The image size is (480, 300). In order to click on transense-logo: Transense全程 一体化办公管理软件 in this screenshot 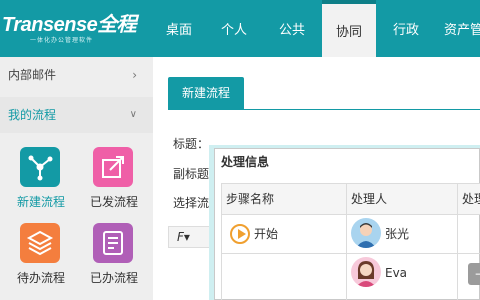, I will do `click(77, 28)`.